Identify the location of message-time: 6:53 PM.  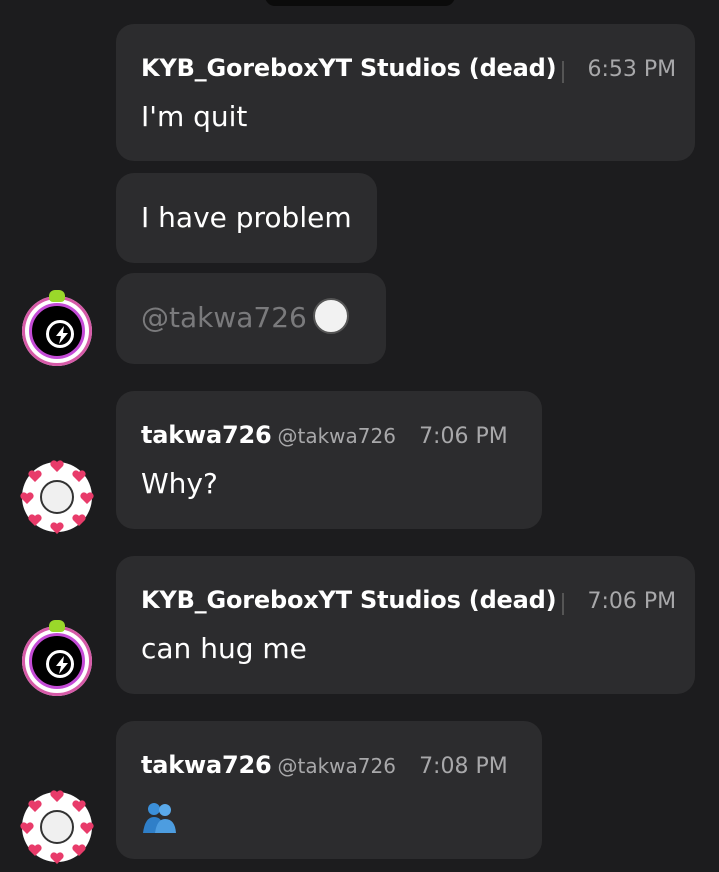
(632, 69).